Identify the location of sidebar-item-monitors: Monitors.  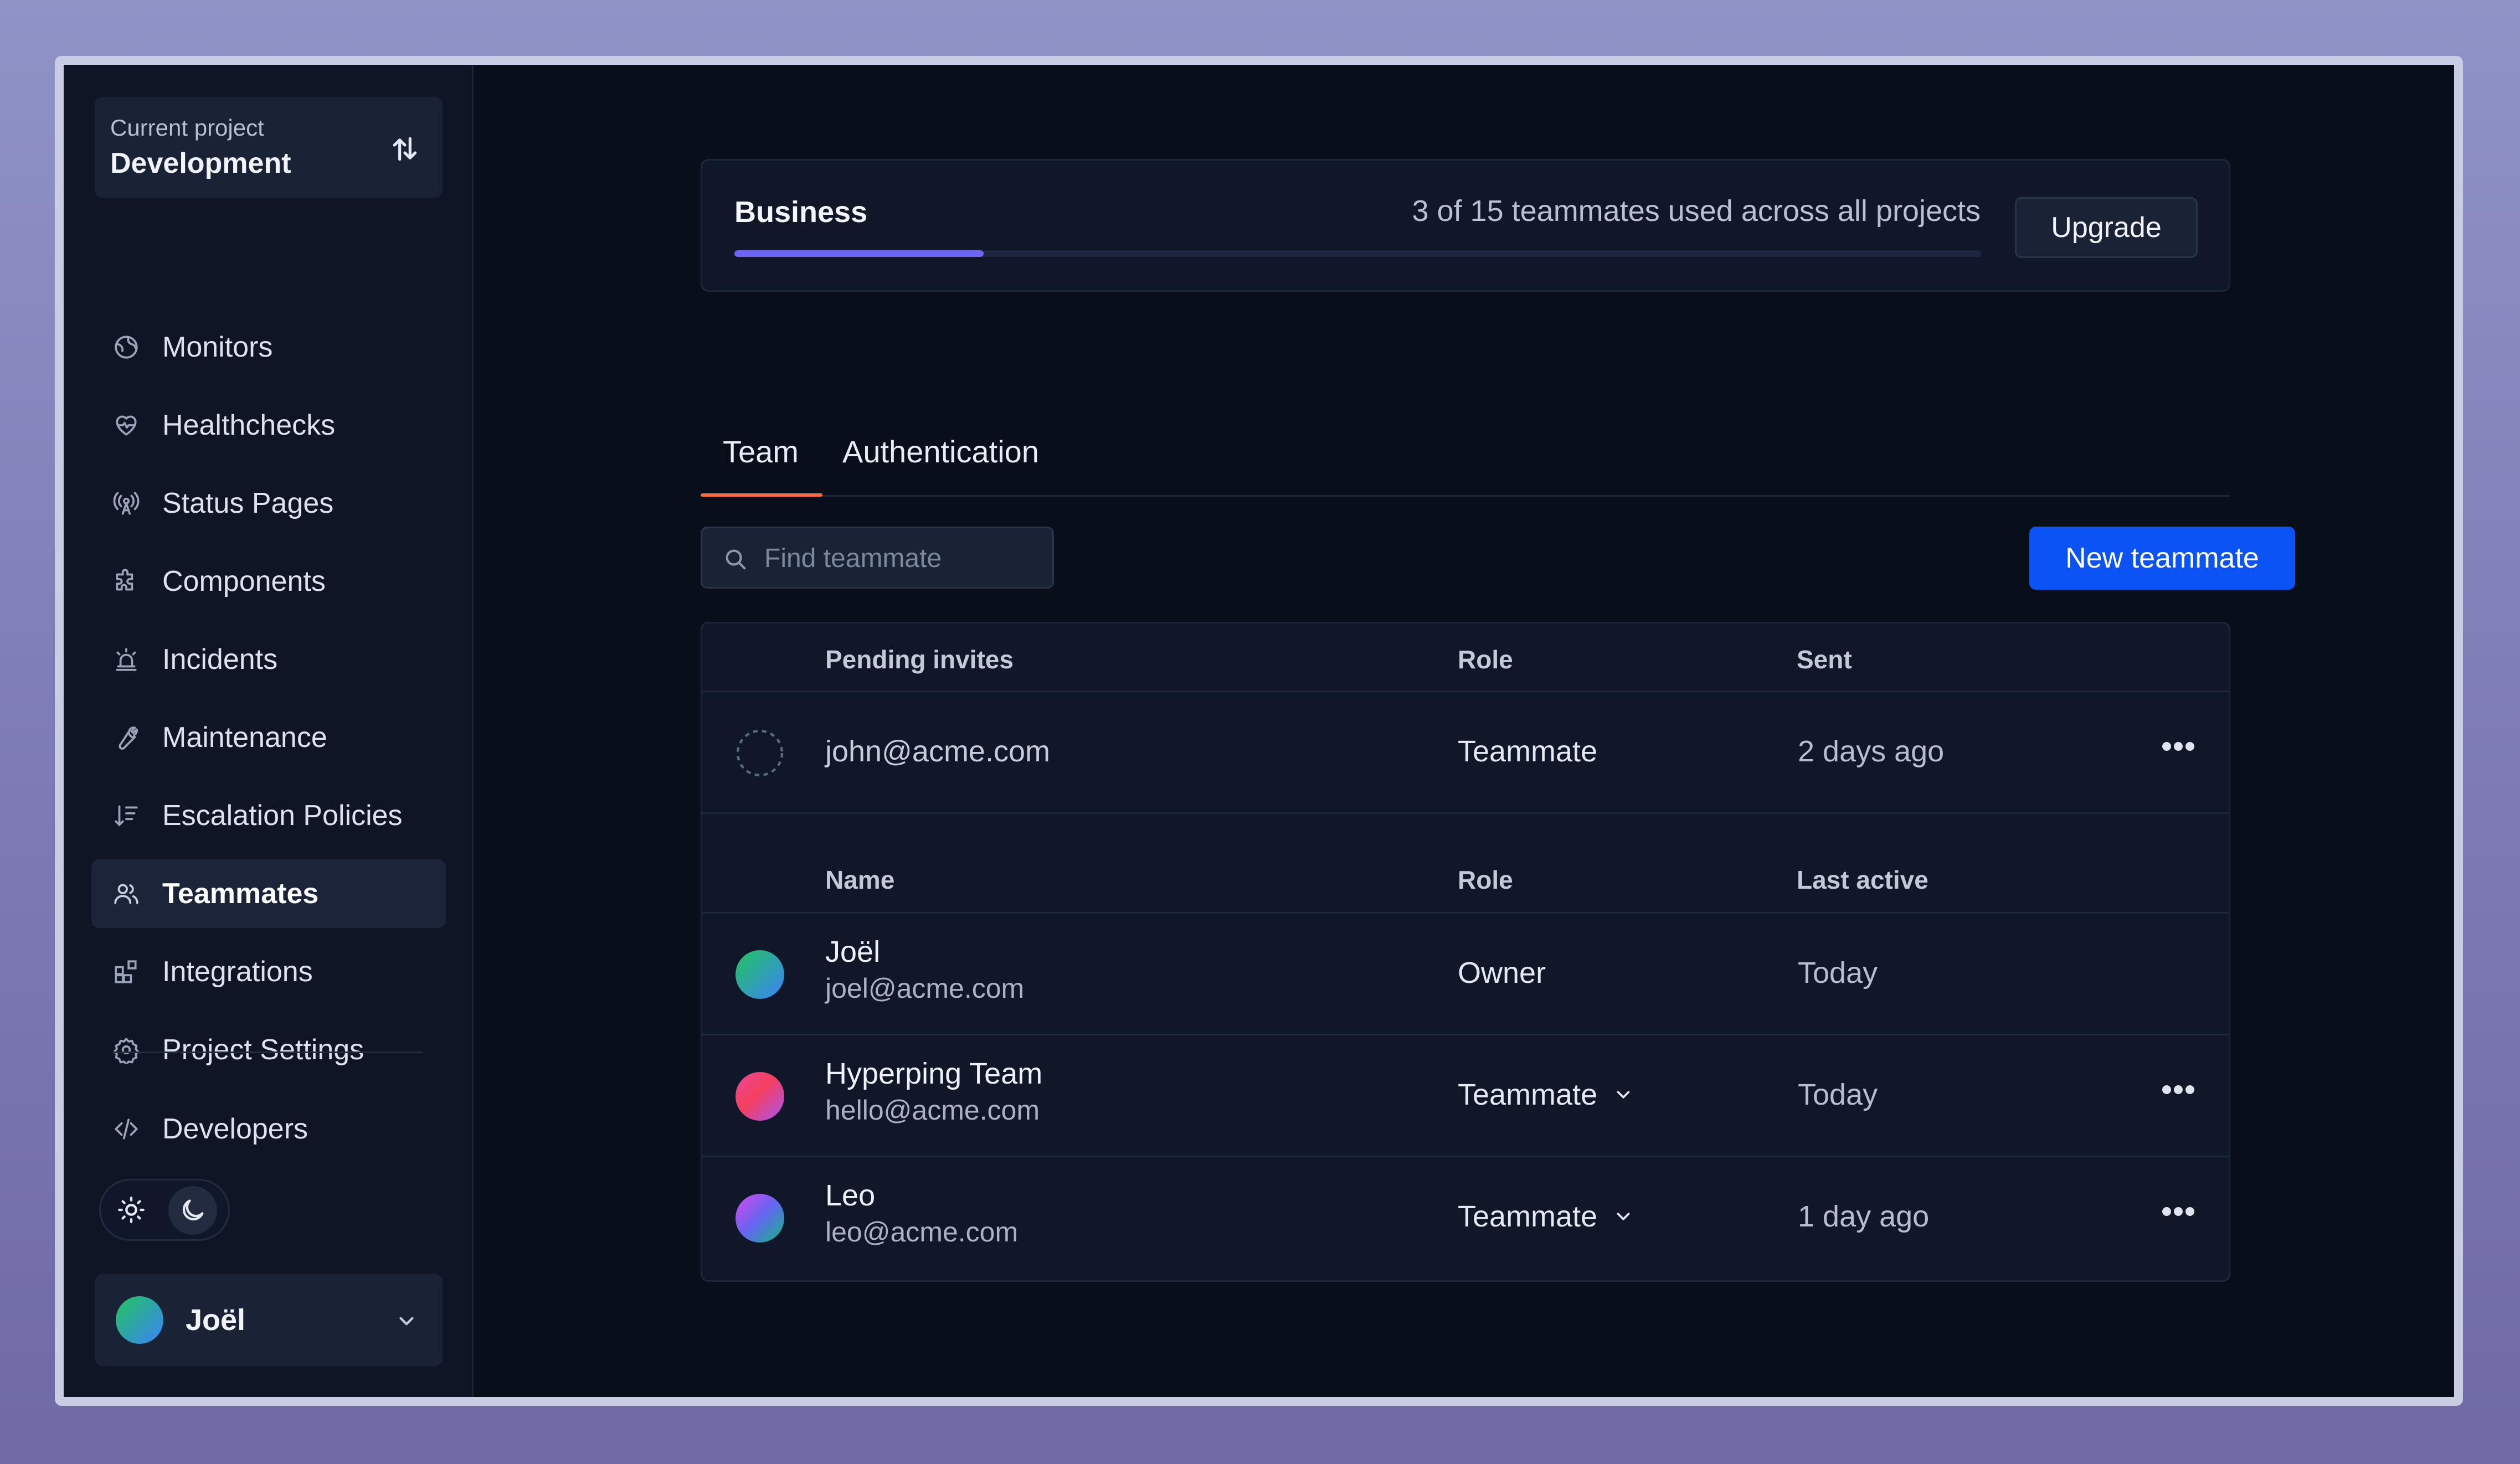
(268, 347).